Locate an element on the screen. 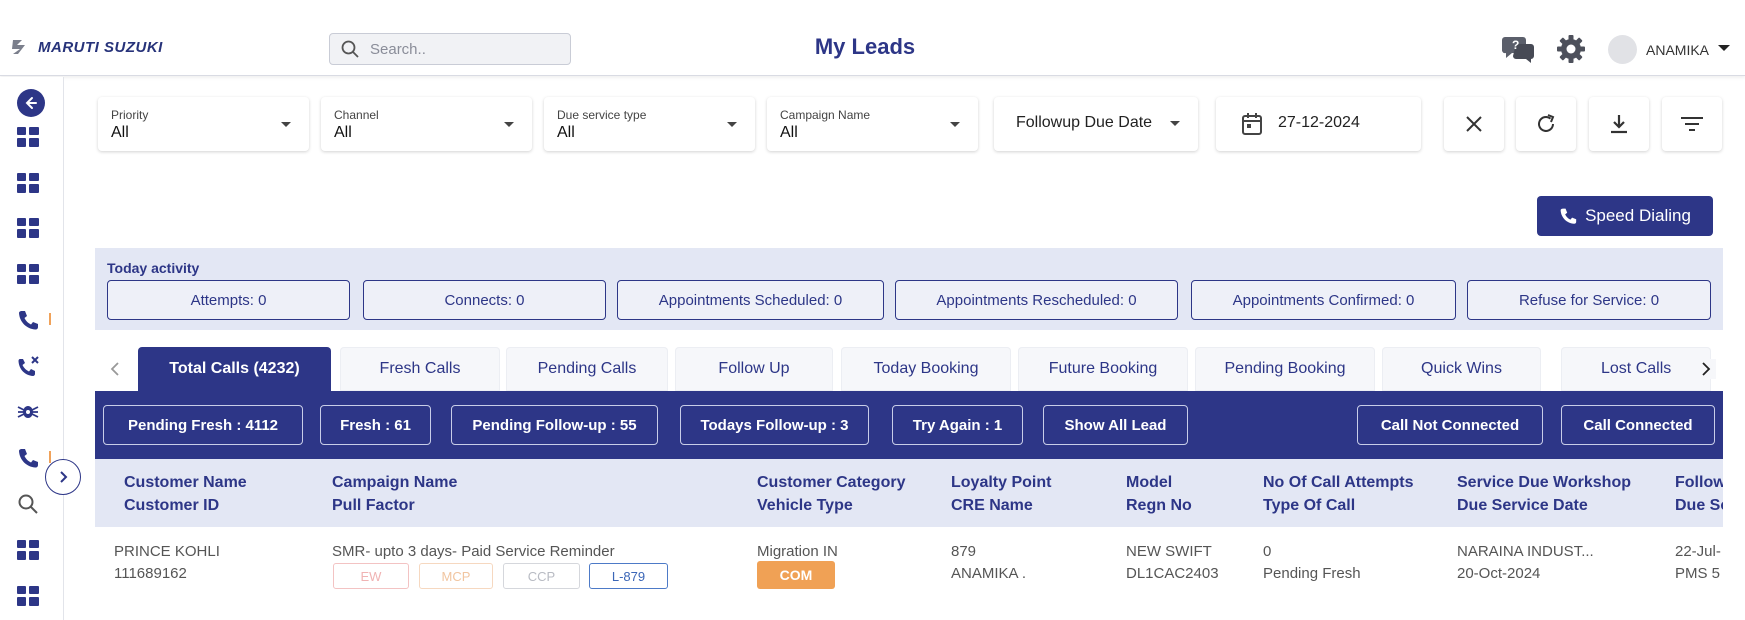 The image size is (1745, 620). due-service-type-select: Due service type All is located at coordinates (649, 124).